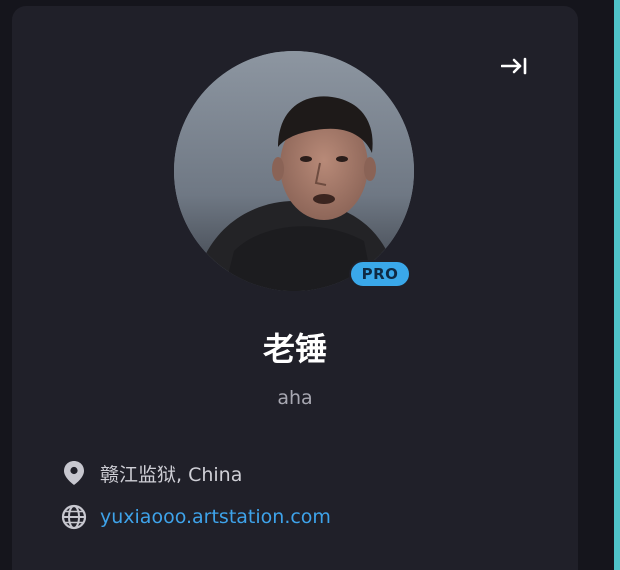 The image size is (620, 570). Describe the element at coordinates (617, 285) in the screenshot. I see `accent-bar` at that location.